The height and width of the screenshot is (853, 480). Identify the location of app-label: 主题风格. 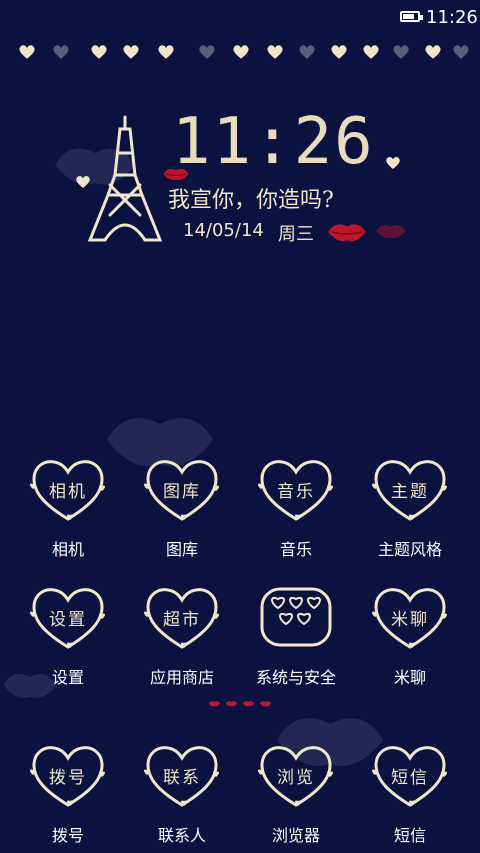
(409, 549).